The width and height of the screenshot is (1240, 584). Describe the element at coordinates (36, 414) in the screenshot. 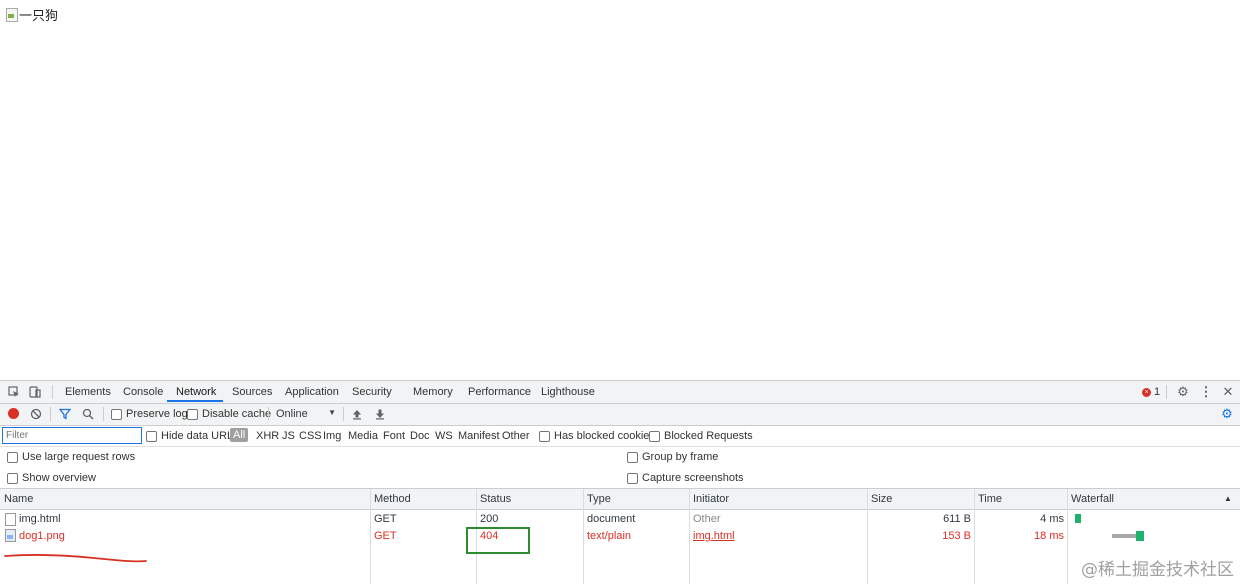

I see `clear-icon` at that location.